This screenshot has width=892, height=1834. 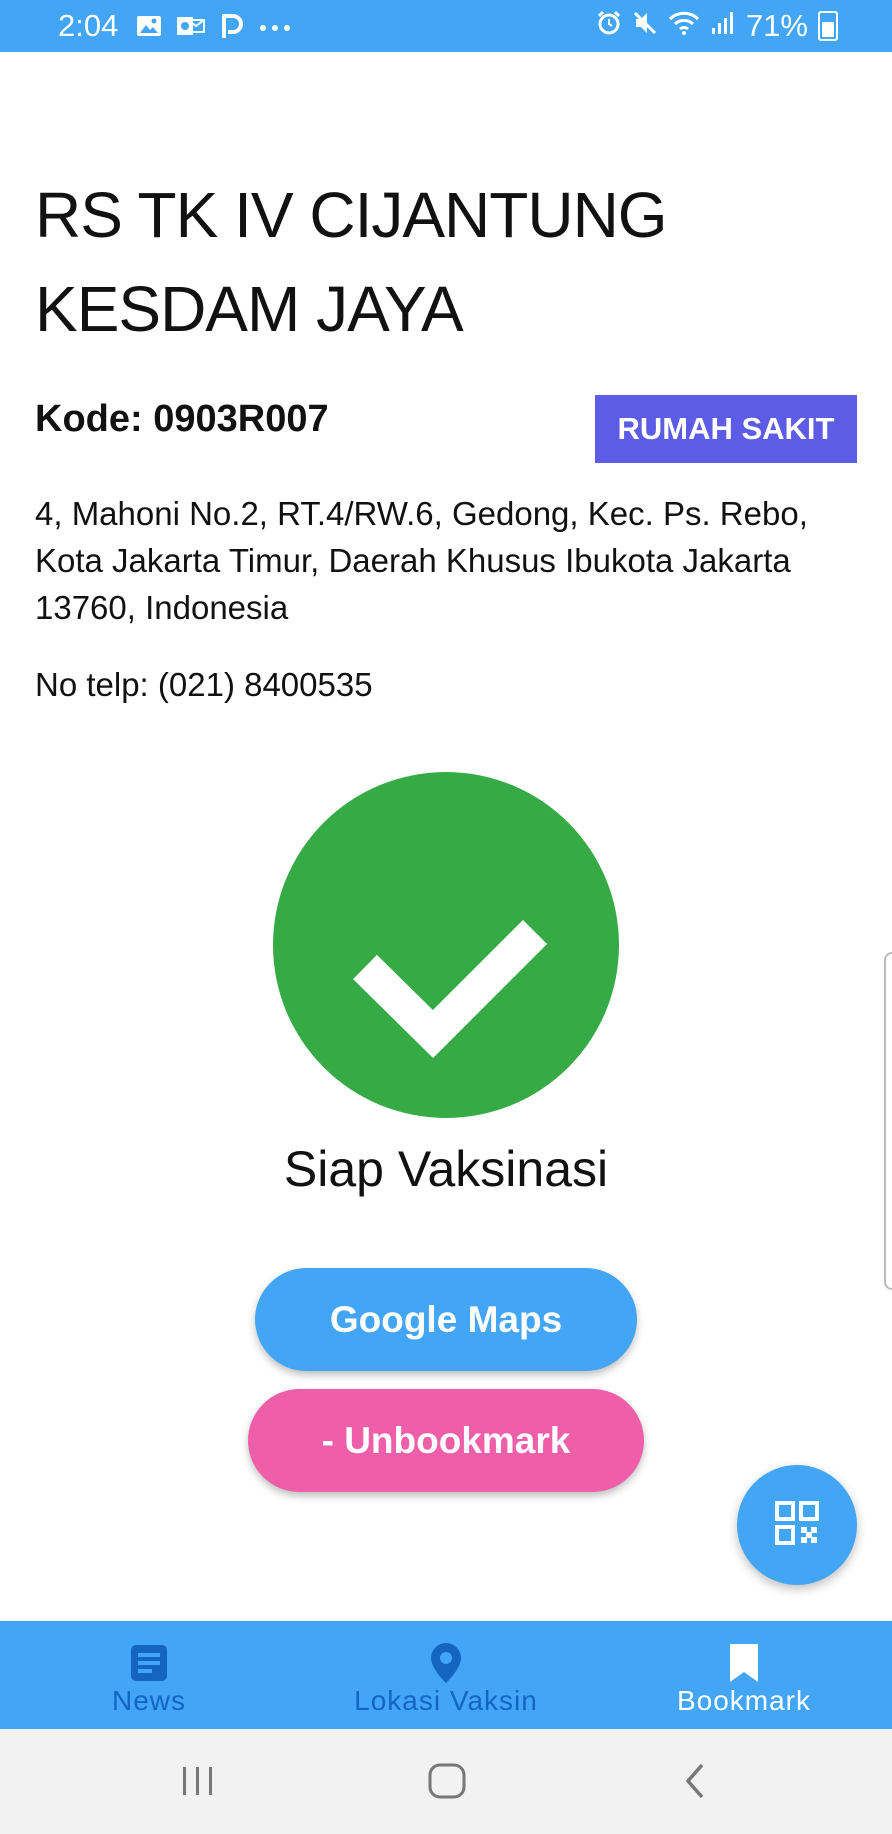 What do you see at coordinates (446, 1169) in the screenshot?
I see `vaccination-status-label: Siap Vaksinasi` at bounding box center [446, 1169].